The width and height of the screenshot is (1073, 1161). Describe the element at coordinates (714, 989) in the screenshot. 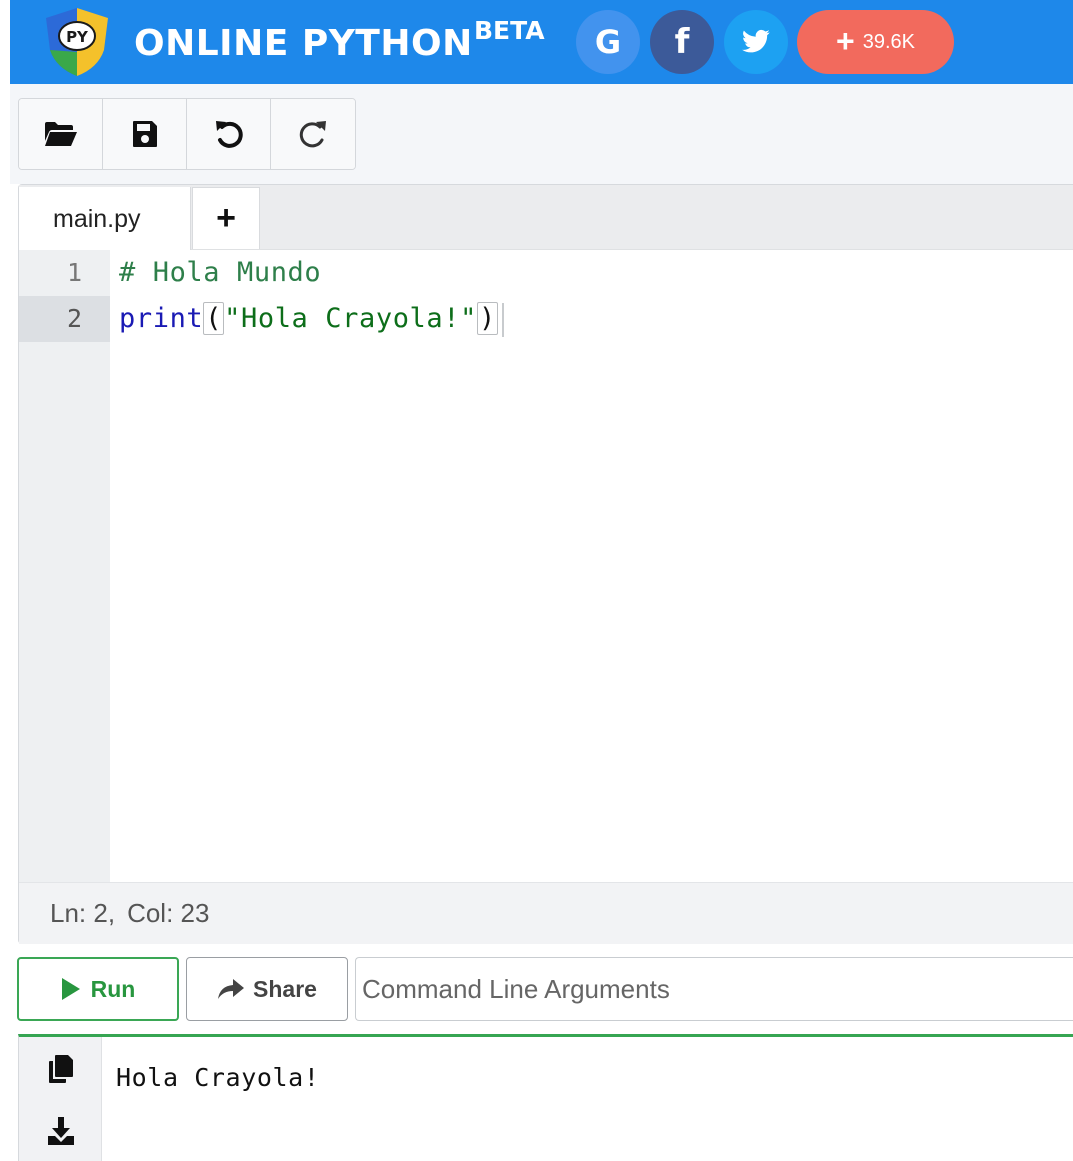

I see `command-line-arguments-input` at that location.